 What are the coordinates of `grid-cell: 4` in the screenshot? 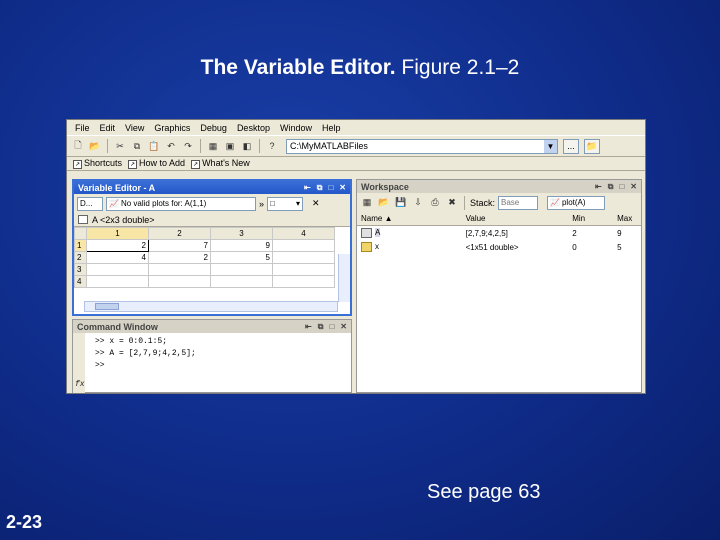 It's located at (117, 257).